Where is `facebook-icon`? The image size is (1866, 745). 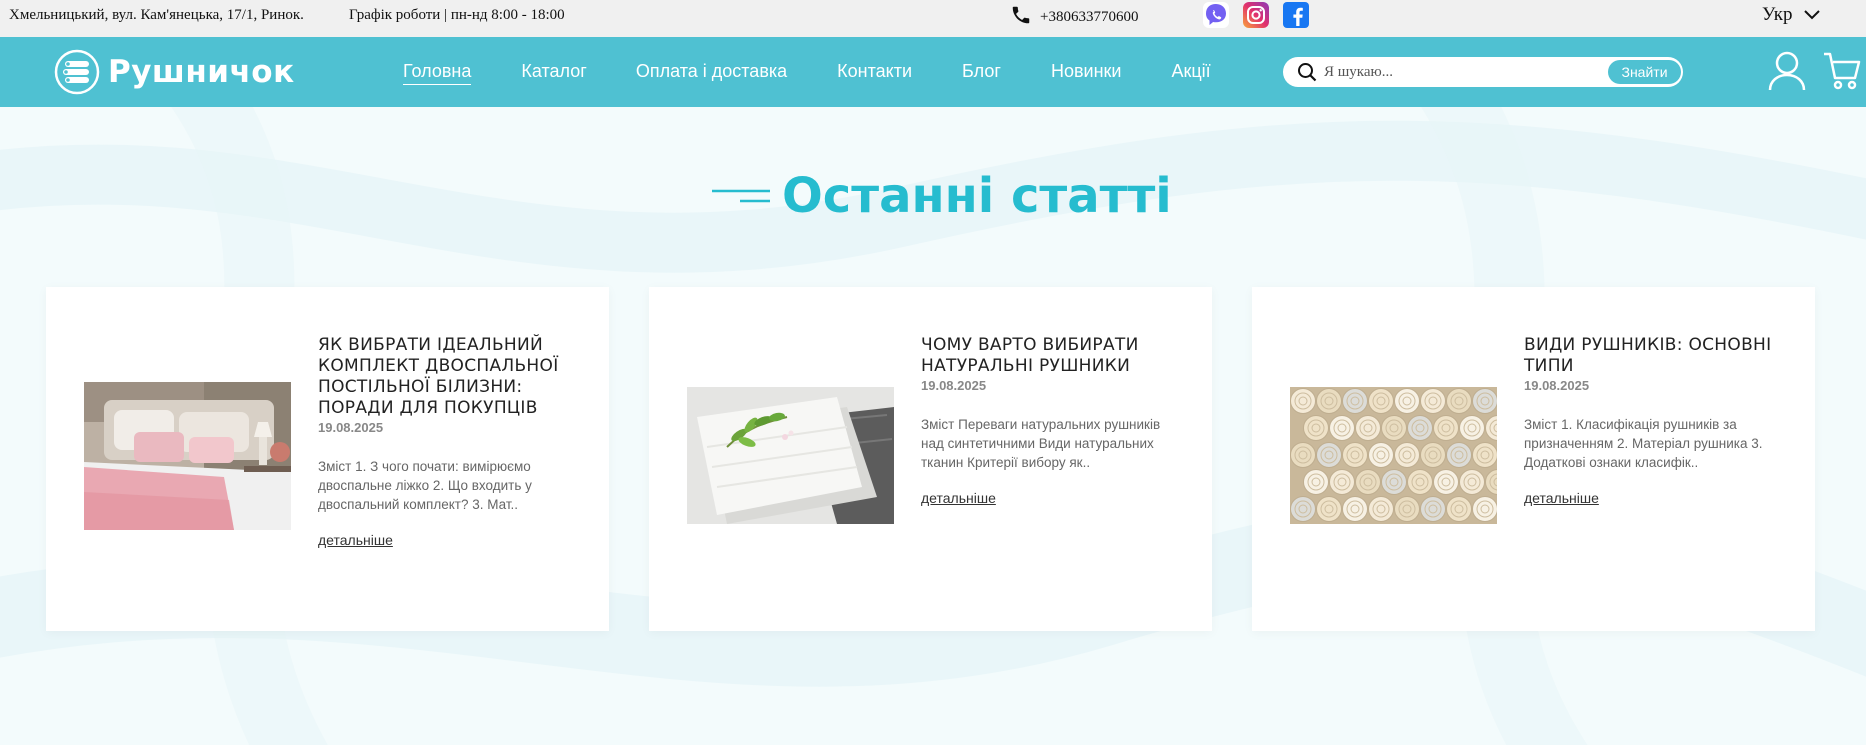 facebook-icon is located at coordinates (1298, 16).